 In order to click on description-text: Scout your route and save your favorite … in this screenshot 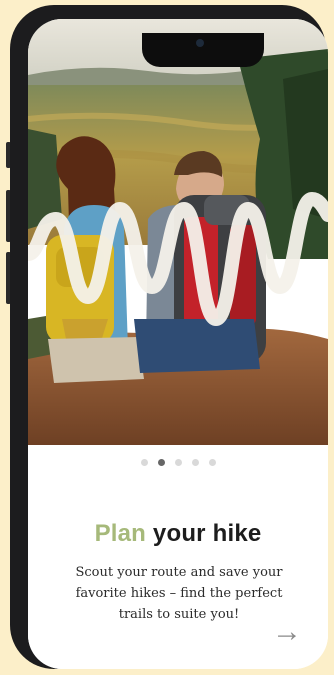, I will do `click(179, 593)`.